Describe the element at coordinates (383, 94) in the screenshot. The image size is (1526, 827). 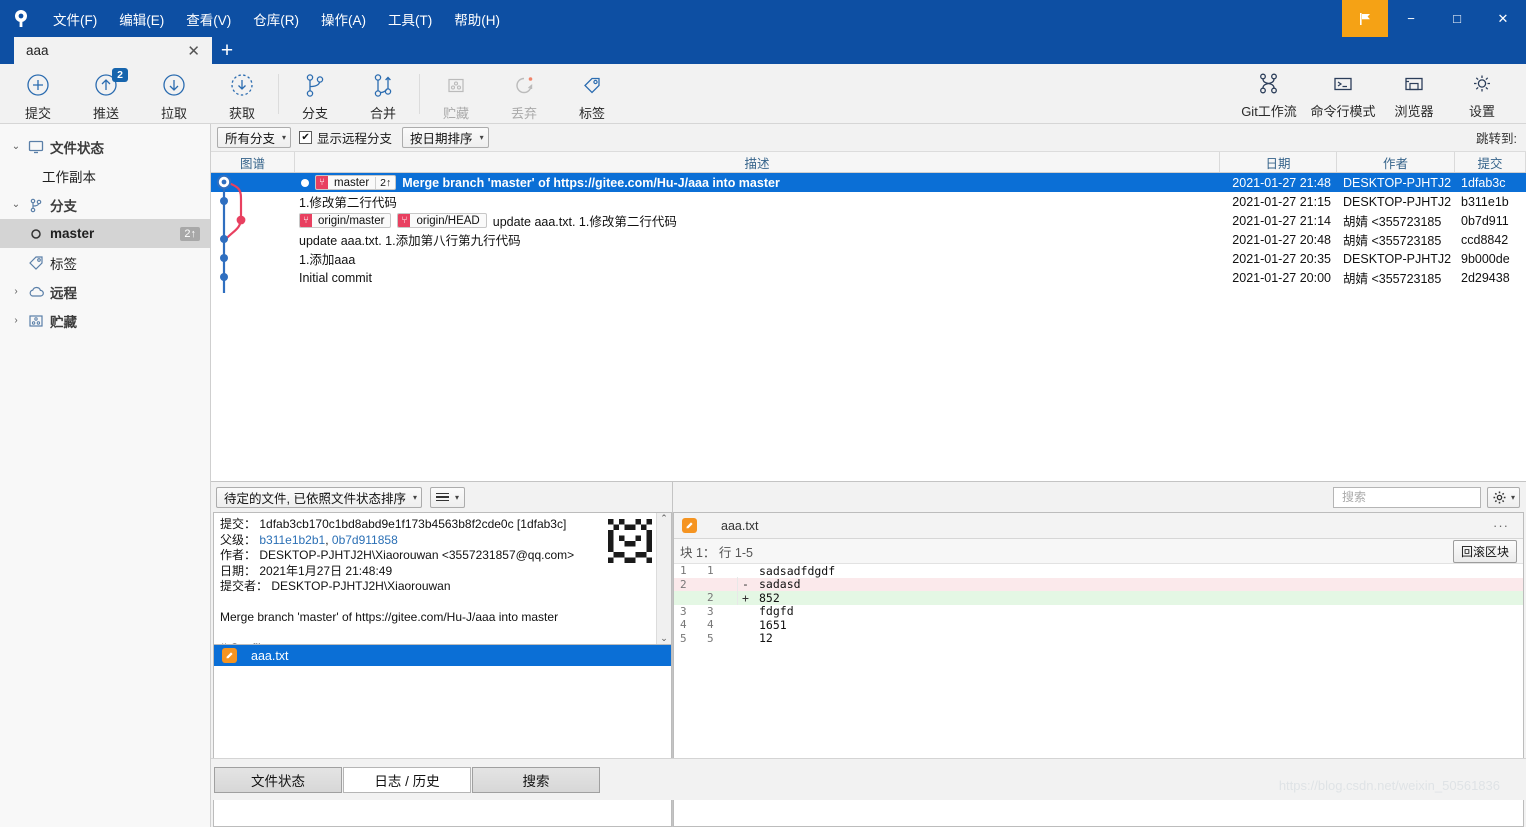
I see `toolbar-merge-button: 合并` at that location.